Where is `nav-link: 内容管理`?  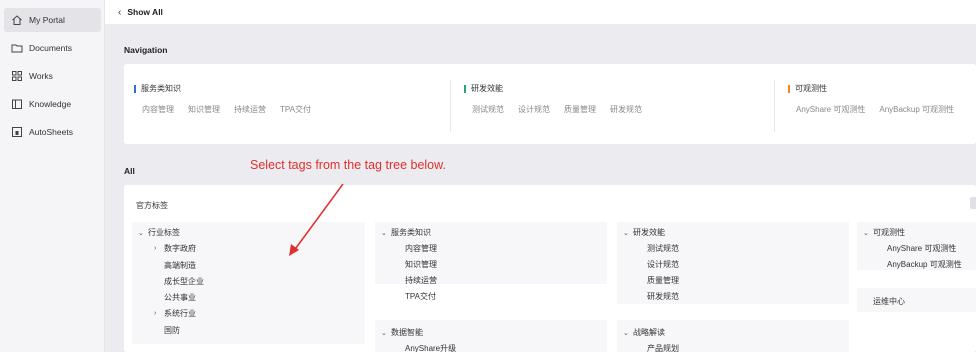
nav-link: 内容管理 is located at coordinates (158, 109).